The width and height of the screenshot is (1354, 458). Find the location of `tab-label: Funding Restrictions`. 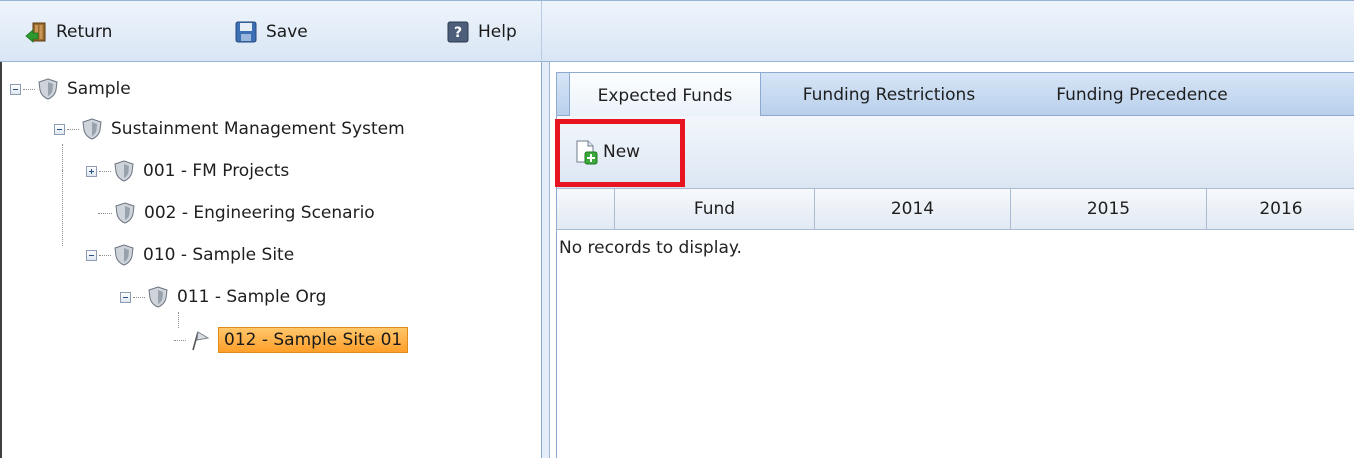

tab-label: Funding Restrictions is located at coordinates (889, 95).